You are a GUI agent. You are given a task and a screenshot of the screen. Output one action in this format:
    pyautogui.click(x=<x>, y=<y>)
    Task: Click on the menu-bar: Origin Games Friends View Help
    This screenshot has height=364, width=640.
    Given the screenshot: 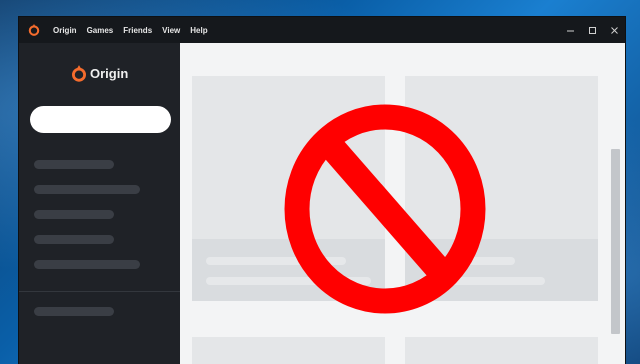 What is the action you would take?
    pyautogui.click(x=135, y=30)
    